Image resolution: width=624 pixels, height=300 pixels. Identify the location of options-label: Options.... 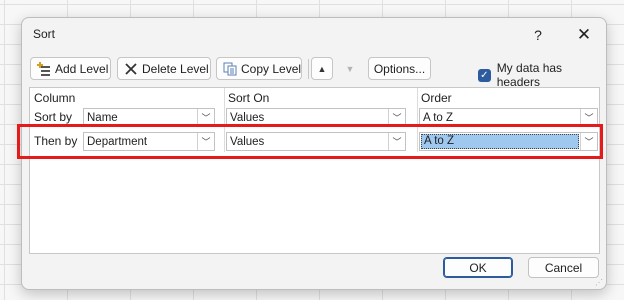
(399, 68).